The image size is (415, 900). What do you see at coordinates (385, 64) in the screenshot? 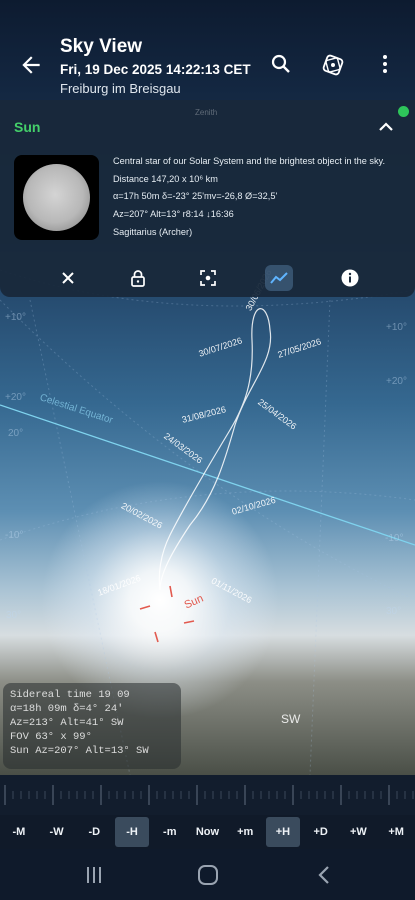
I see `more-vert-icon` at bounding box center [385, 64].